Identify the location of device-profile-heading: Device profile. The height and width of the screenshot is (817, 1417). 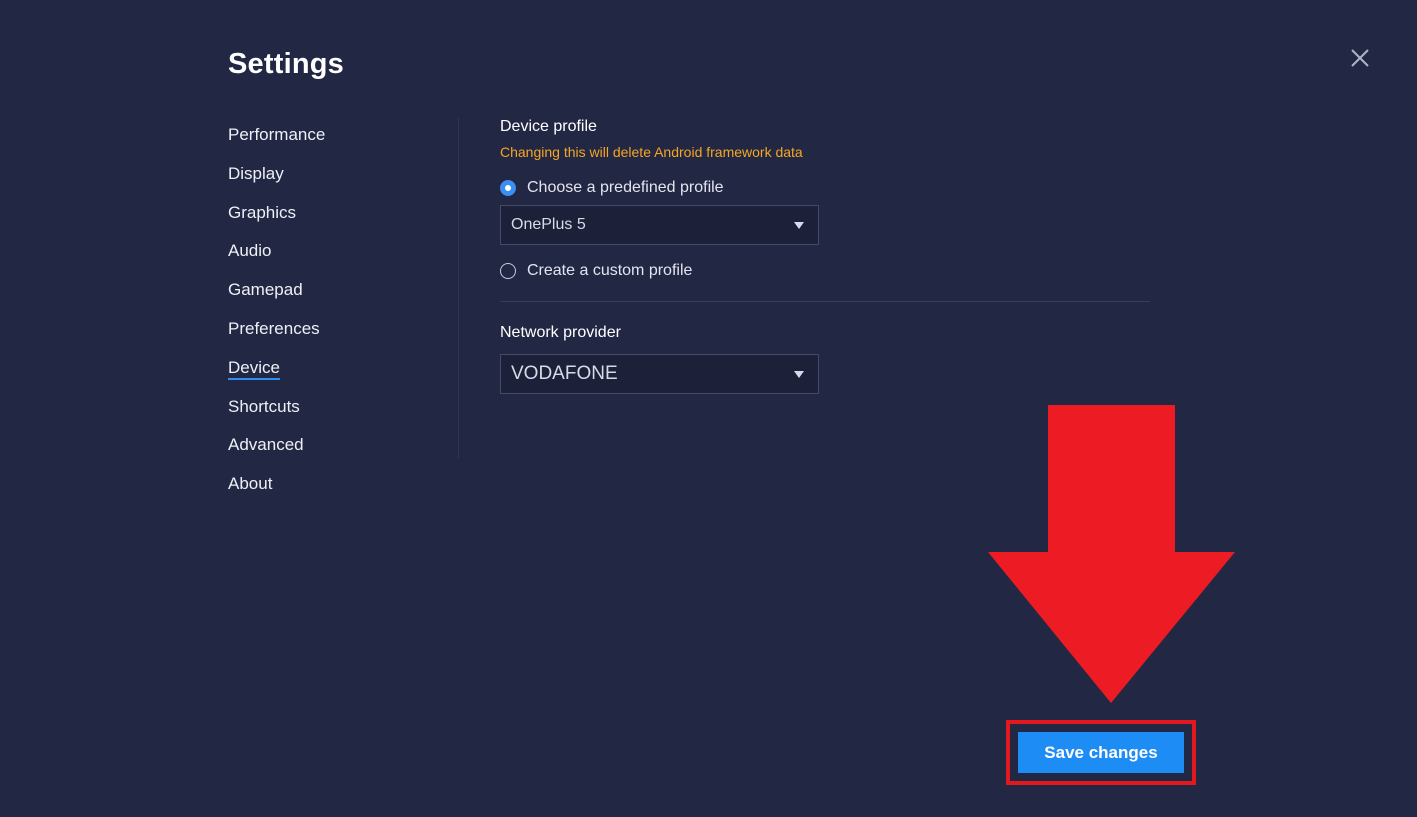
(548, 126).